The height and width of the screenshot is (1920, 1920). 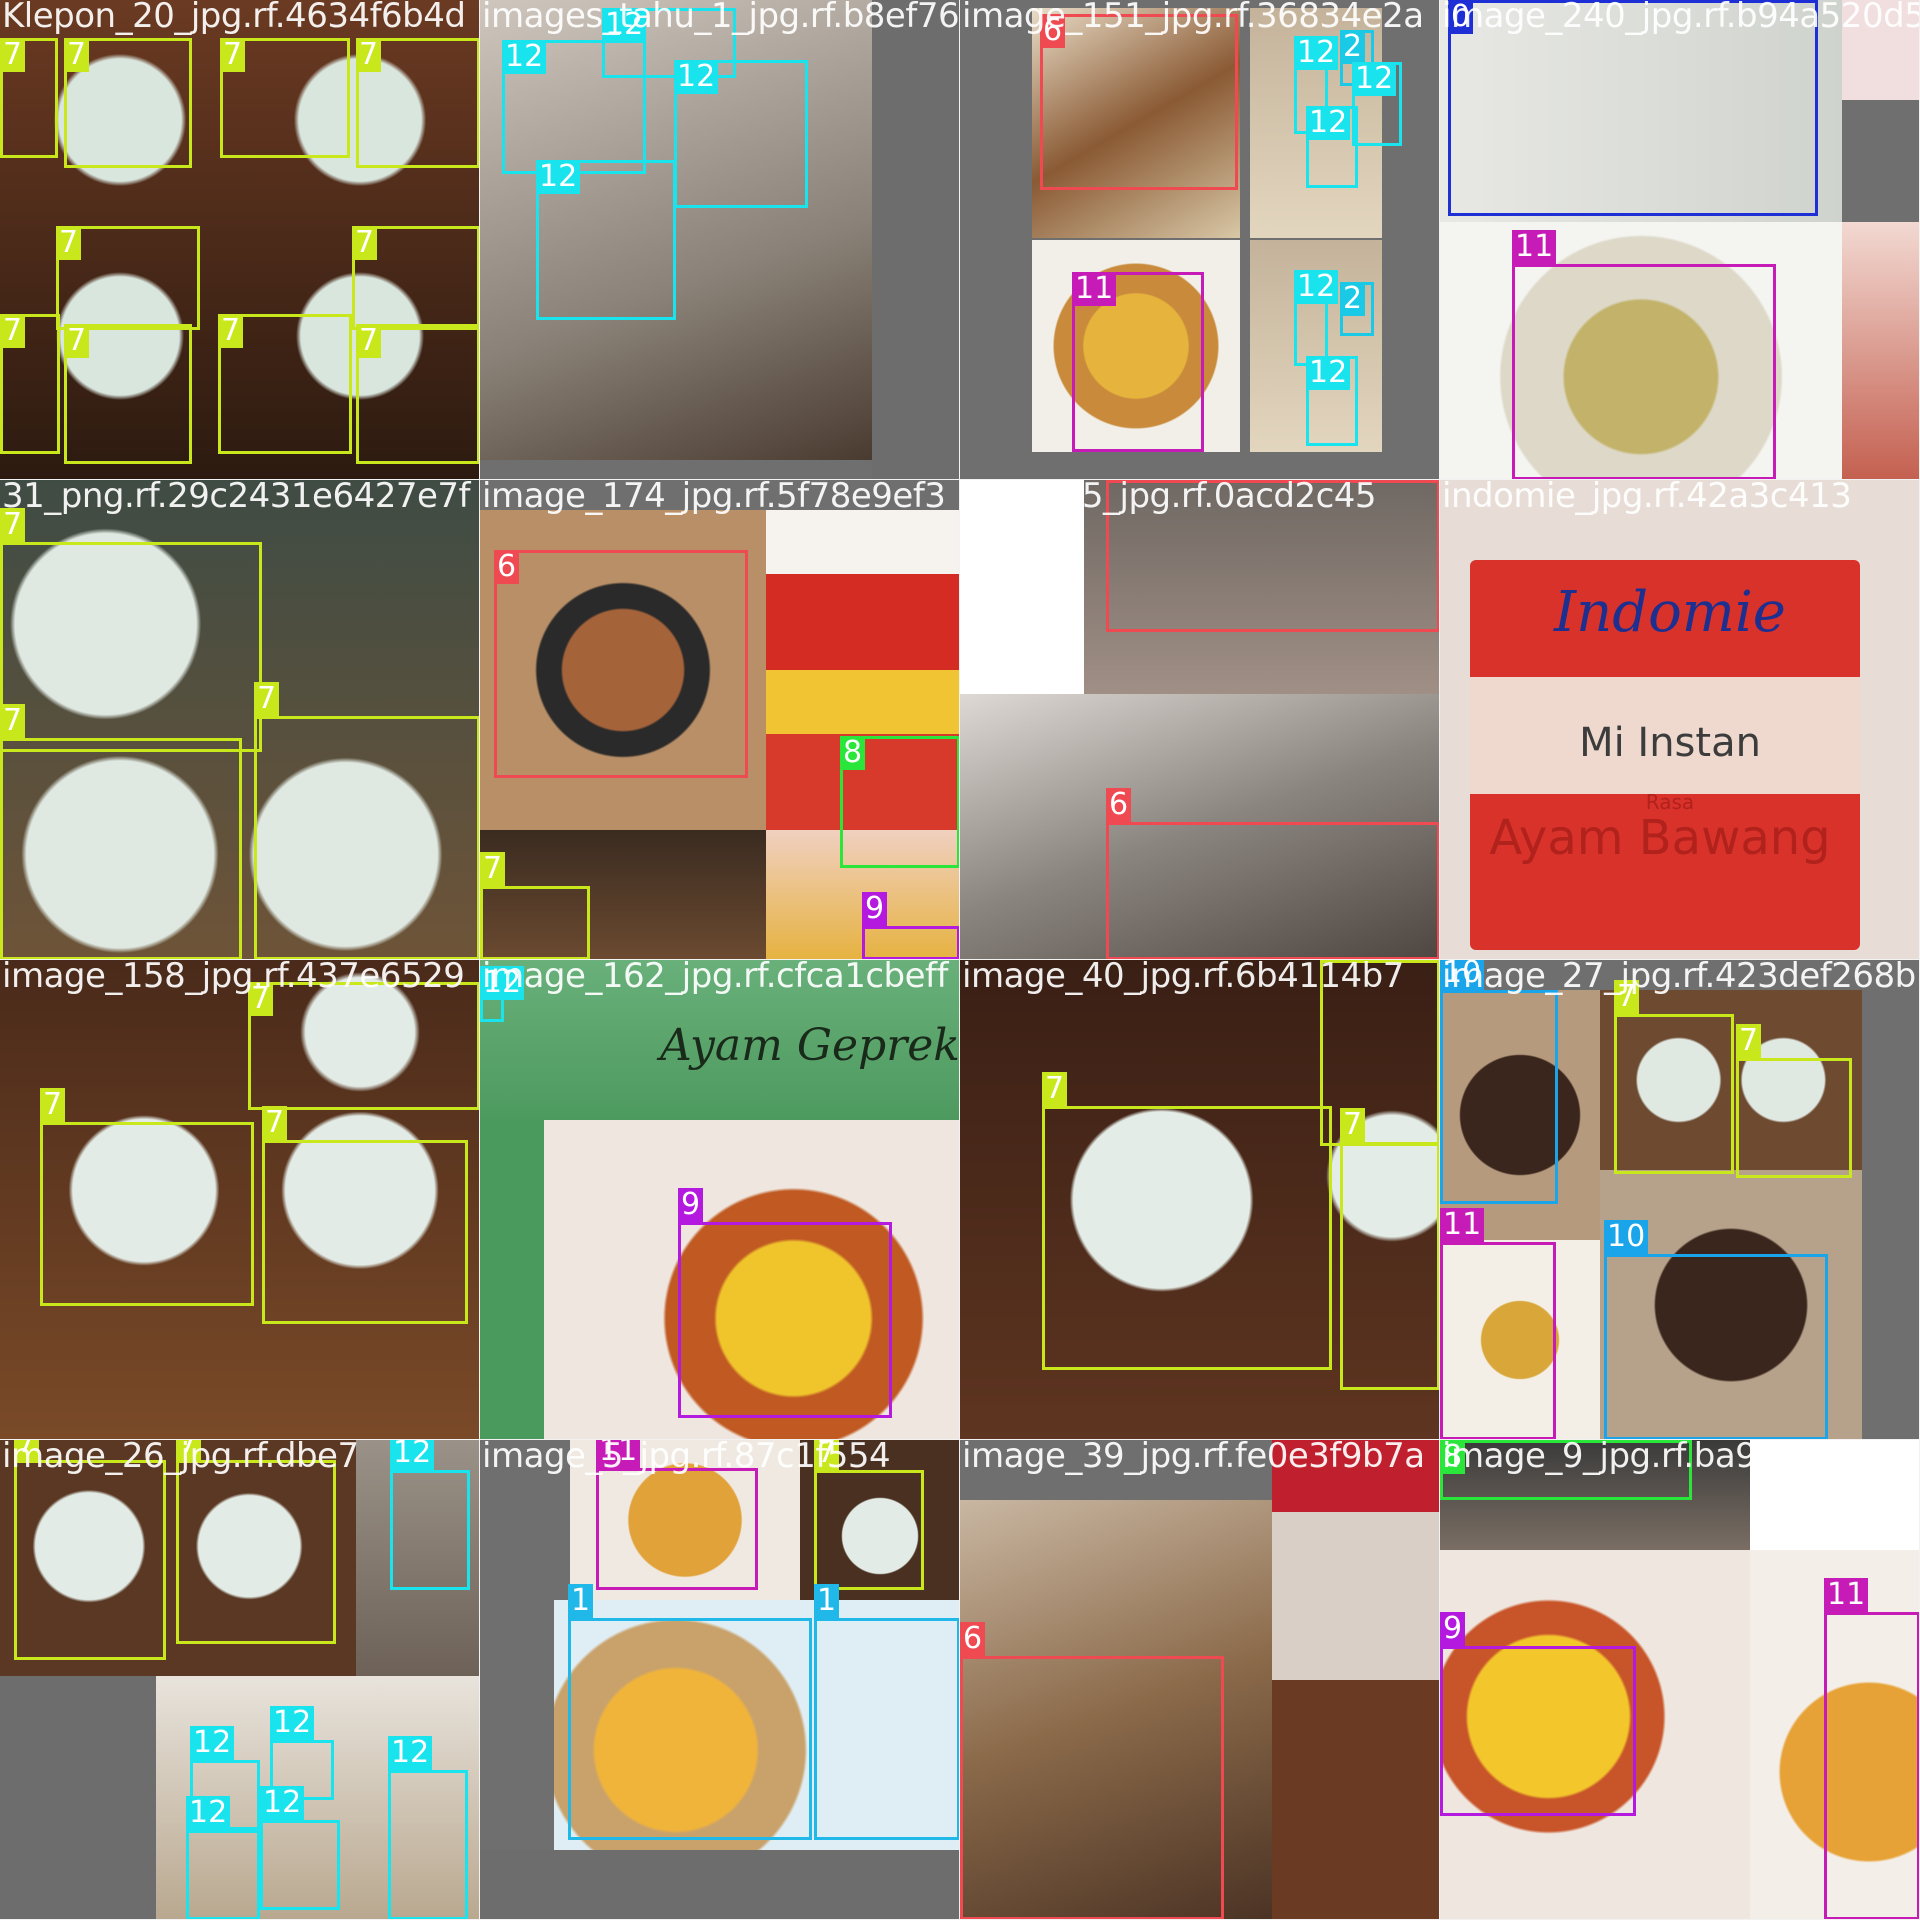 I want to click on tile-filename: image_174_jpg.rf.5f78e9ef3, so click(x=714, y=498).